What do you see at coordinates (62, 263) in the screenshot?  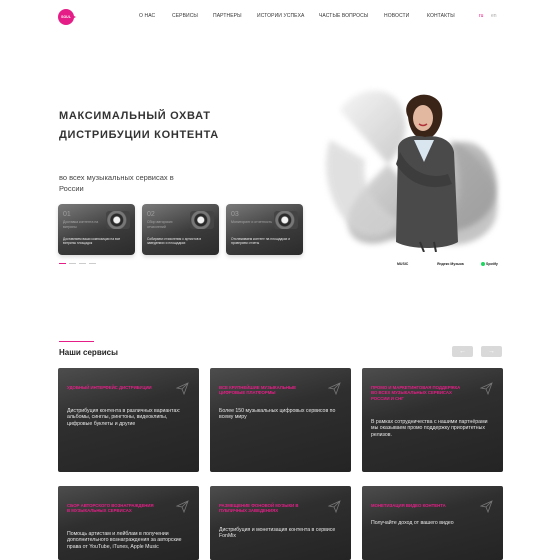 I see `slider-dot-active` at bounding box center [62, 263].